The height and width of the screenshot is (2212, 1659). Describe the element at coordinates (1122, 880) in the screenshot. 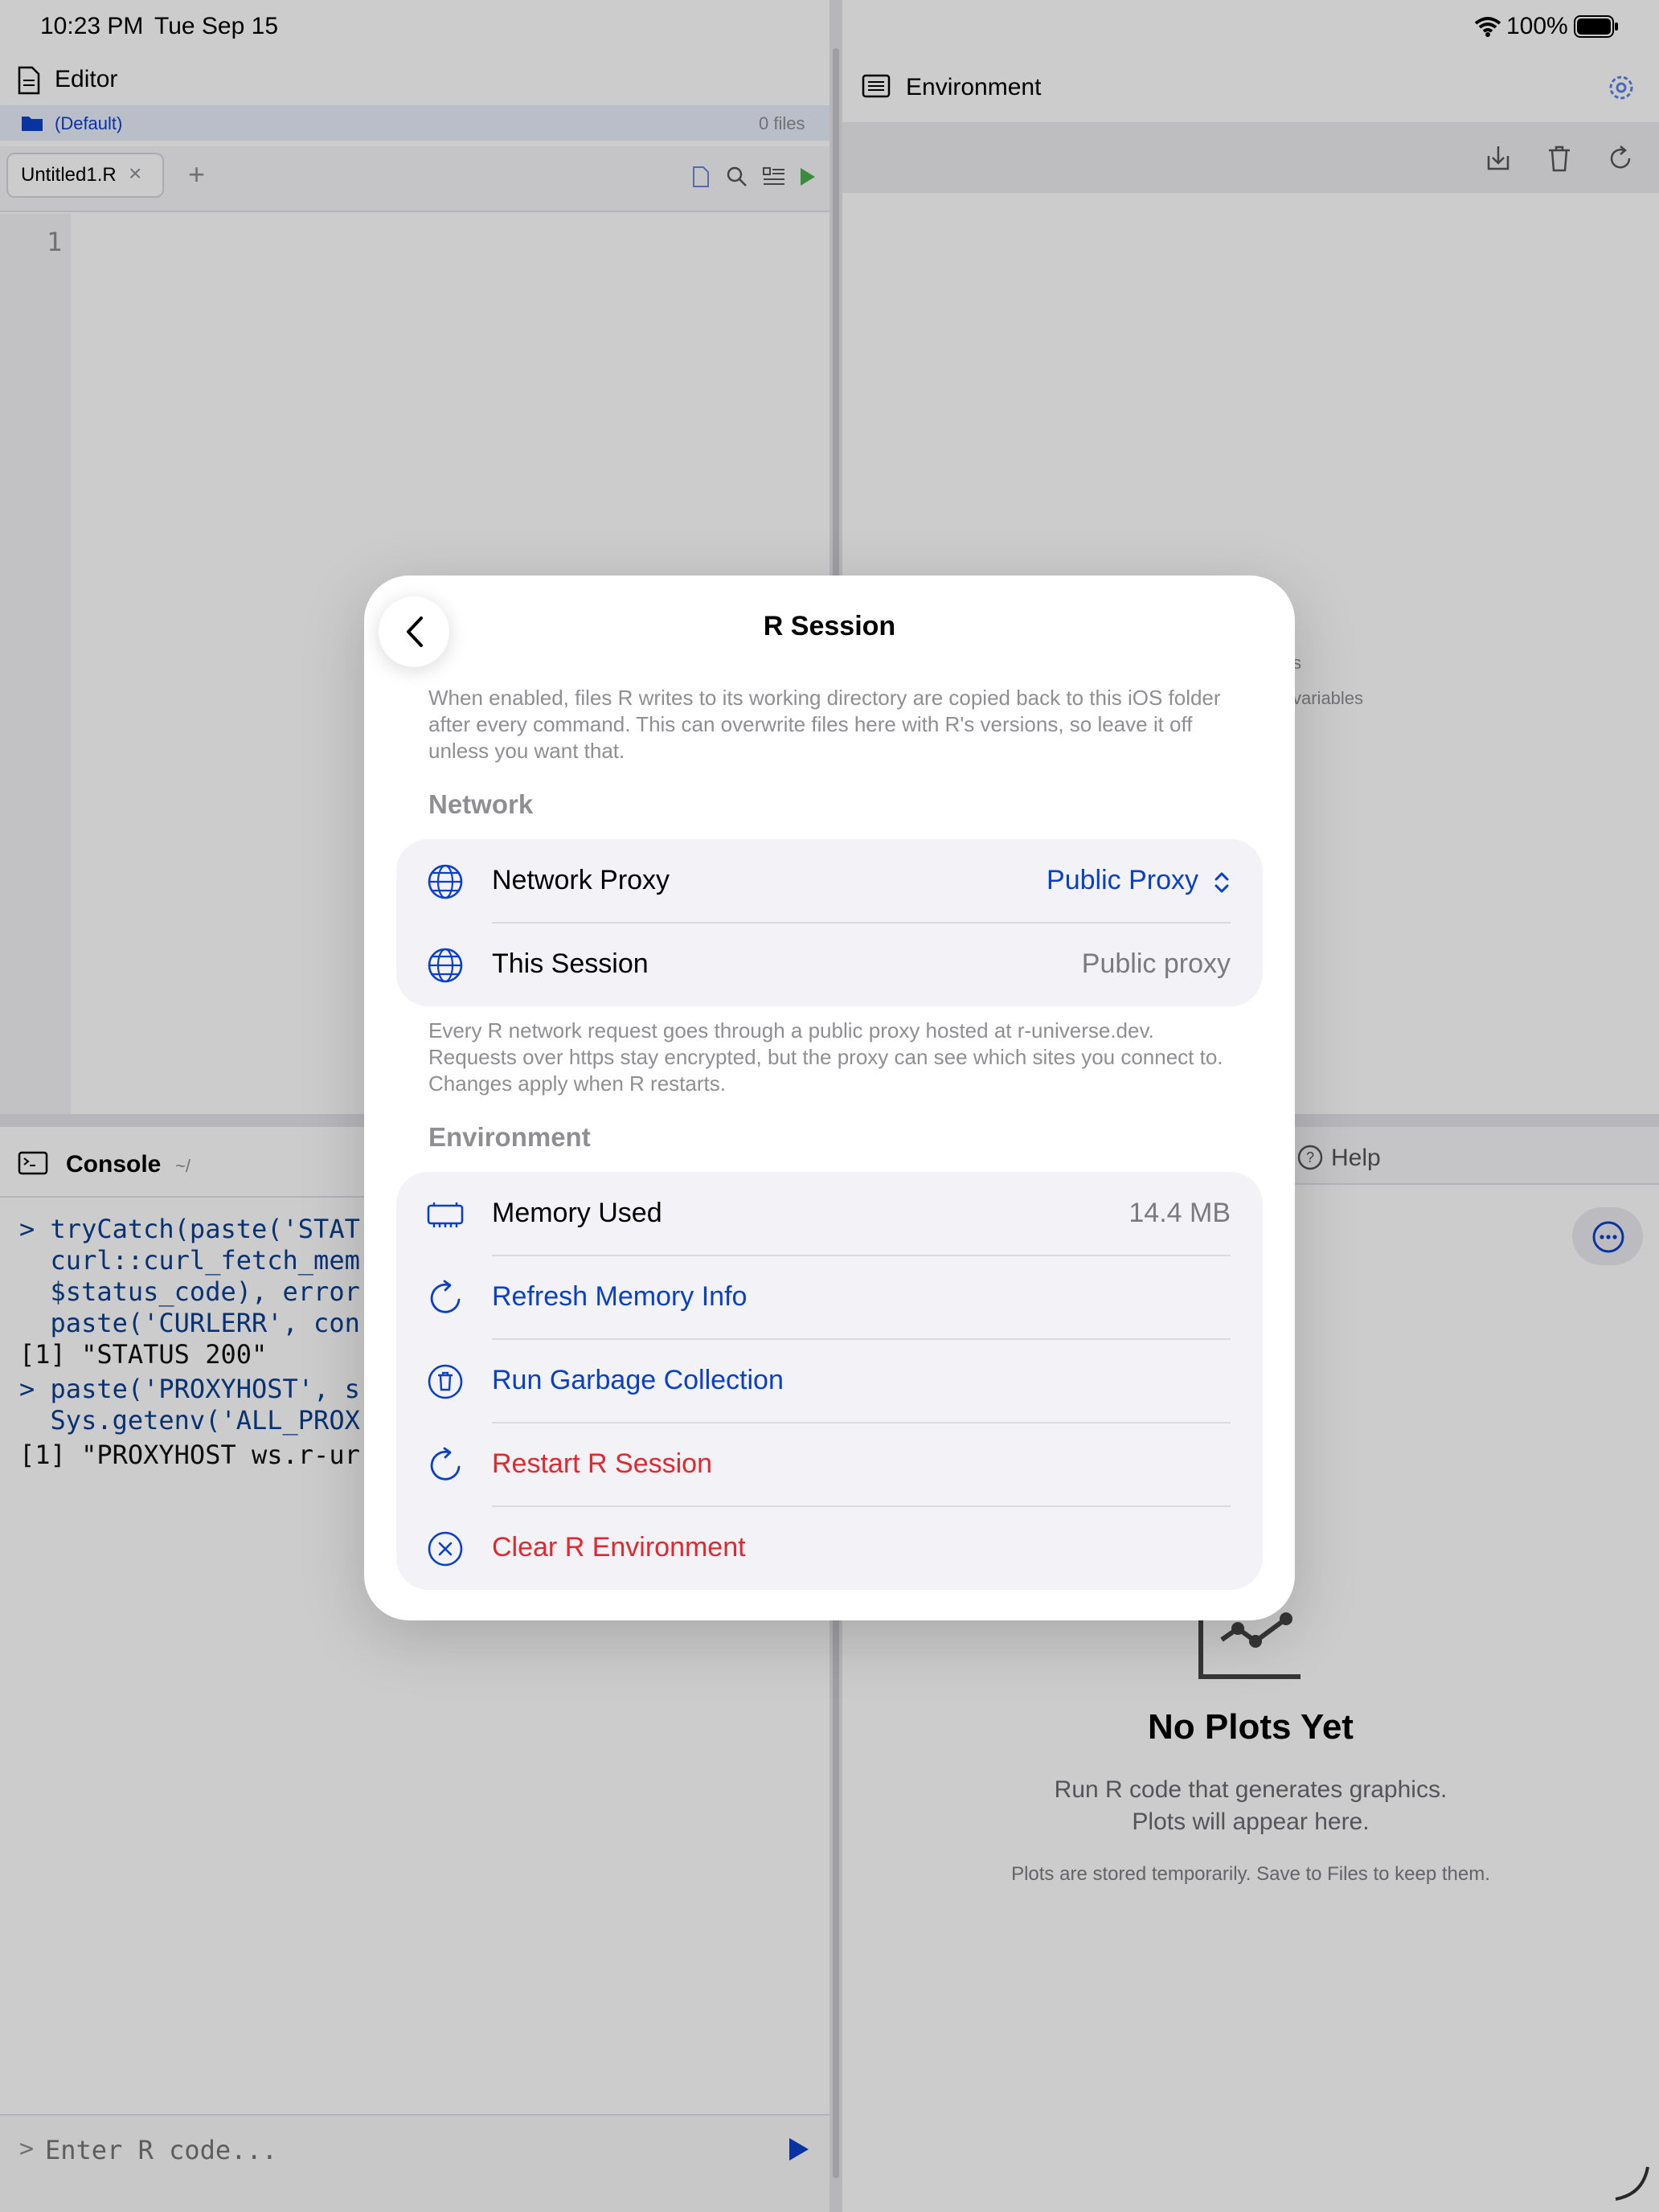

I see `network-proxy-picker: Public Proxy` at that location.